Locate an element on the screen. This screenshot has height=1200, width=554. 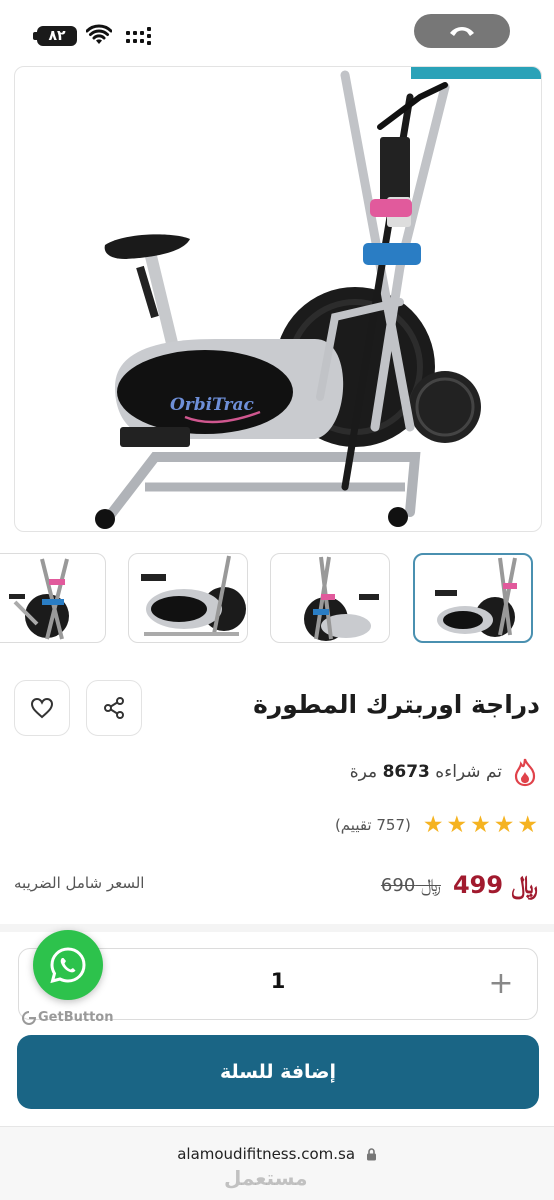
battery-indicator: ٨٢ is located at coordinates (57, 36).